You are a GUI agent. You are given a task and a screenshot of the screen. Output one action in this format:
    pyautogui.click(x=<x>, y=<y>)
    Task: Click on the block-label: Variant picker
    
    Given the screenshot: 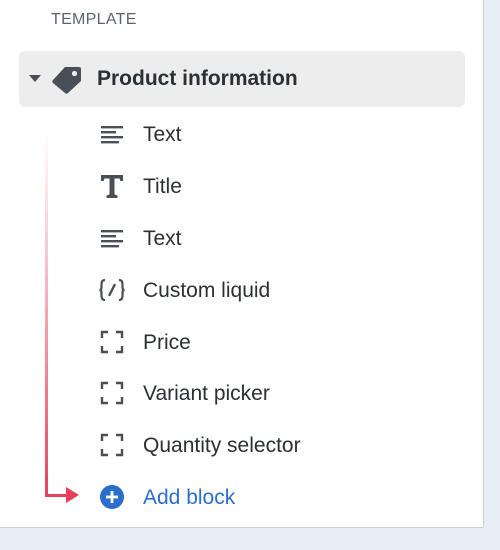 What is the action you would take?
    pyautogui.click(x=206, y=393)
    